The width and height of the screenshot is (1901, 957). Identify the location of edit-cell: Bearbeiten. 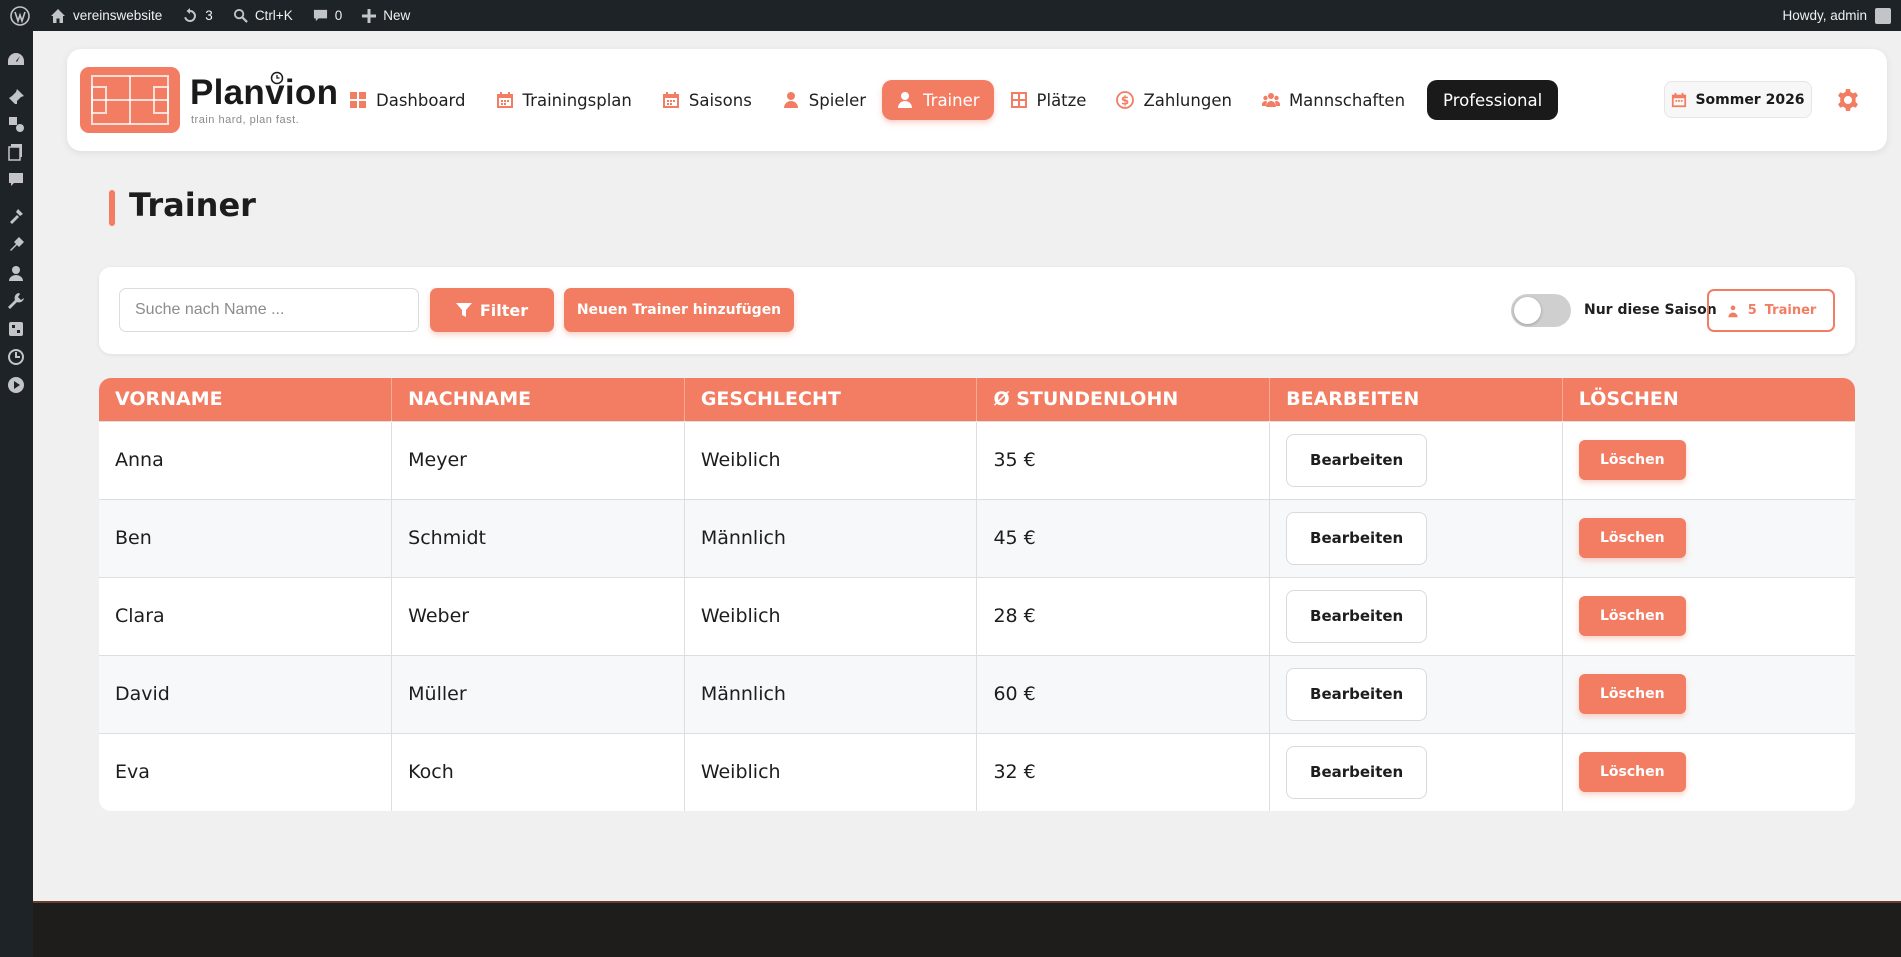
(1416, 694).